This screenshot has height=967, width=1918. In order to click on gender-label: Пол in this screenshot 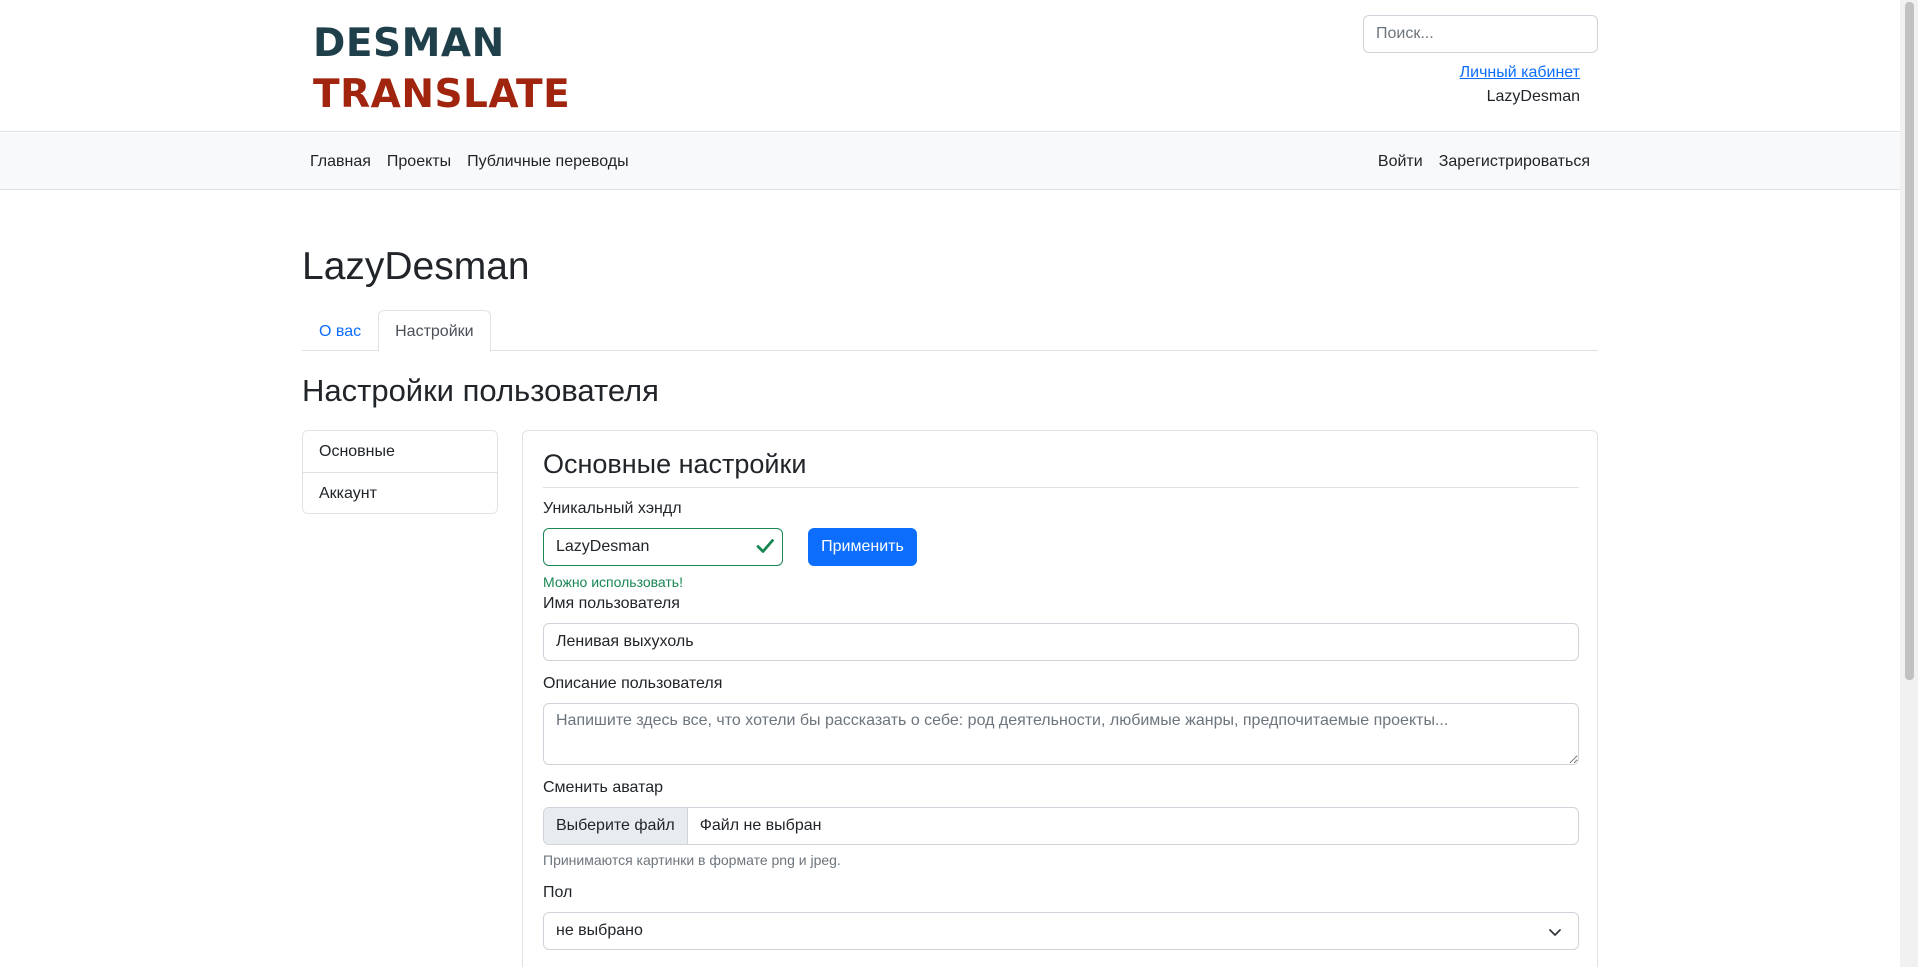, I will do `click(558, 892)`.